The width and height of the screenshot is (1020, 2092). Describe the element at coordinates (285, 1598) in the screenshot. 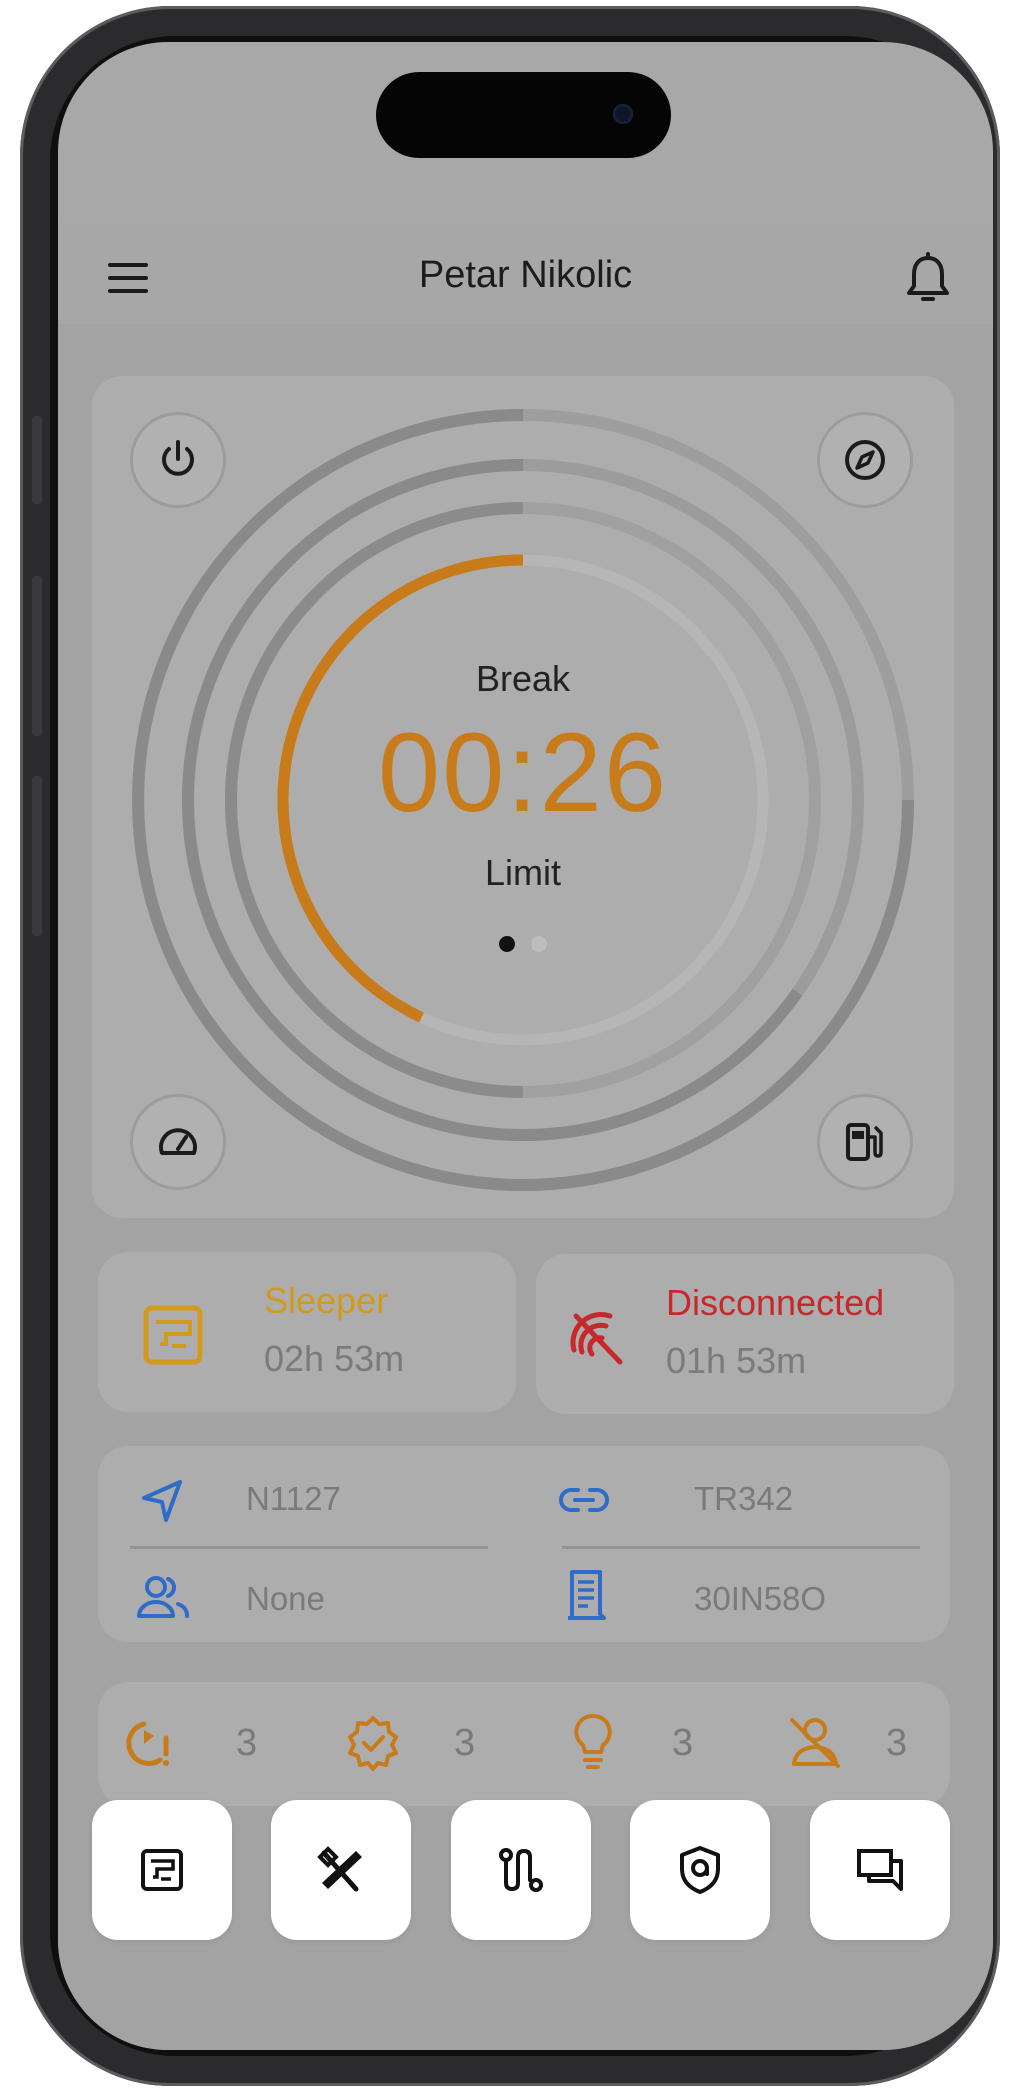

I see `codriver-value: None` at that location.